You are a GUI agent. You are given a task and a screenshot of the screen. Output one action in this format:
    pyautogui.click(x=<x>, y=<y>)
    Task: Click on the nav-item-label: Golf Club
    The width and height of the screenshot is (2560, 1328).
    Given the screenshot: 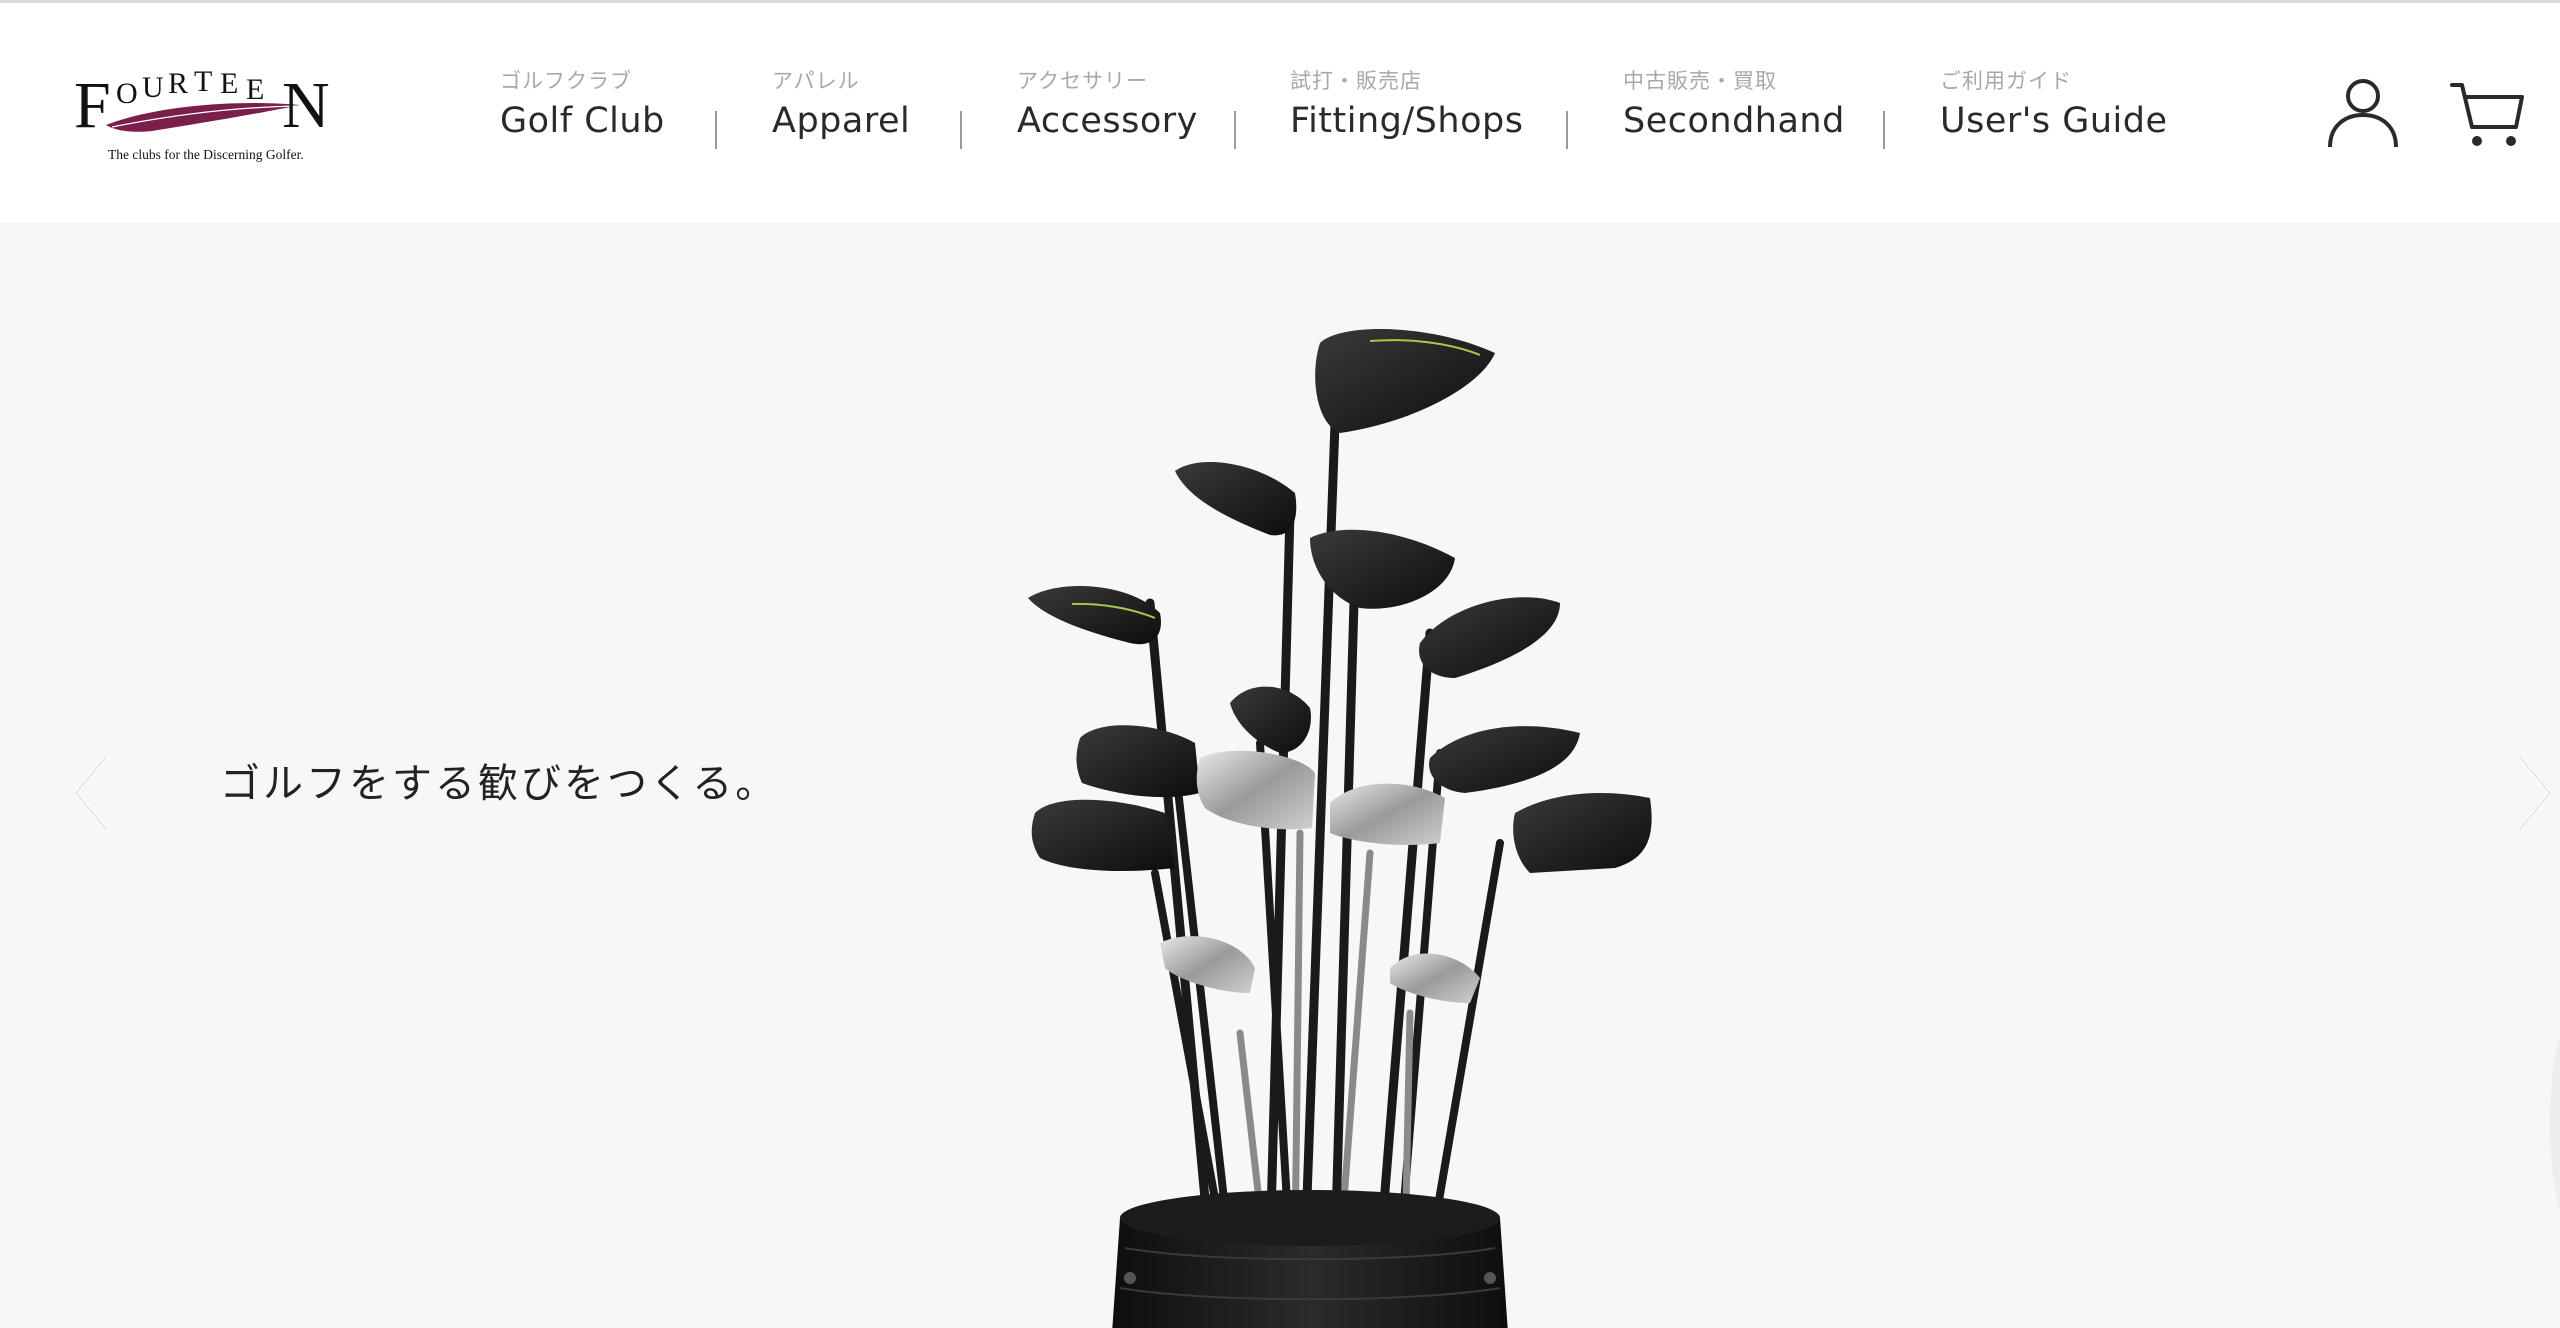 What is the action you would take?
    pyautogui.click(x=582, y=121)
    